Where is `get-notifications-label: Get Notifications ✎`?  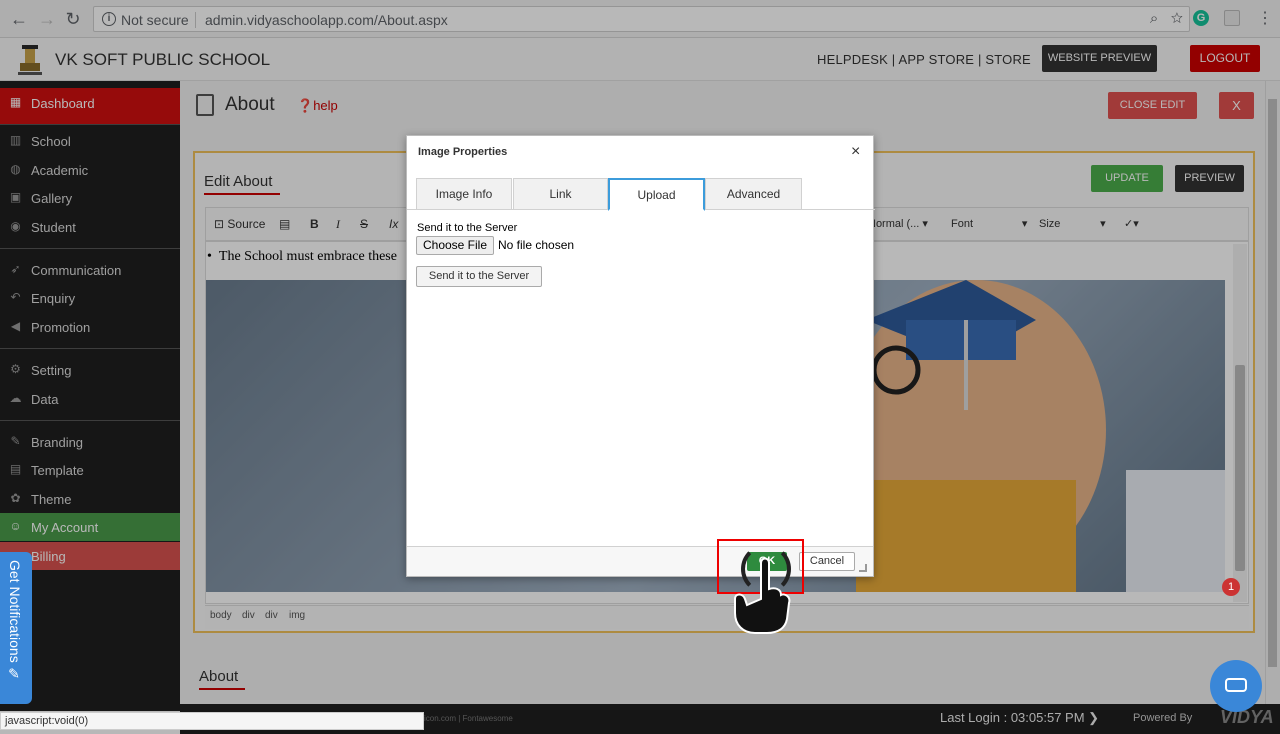
get-notifications-label: Get Notifications ✎ is located at coordinates (15, 621).